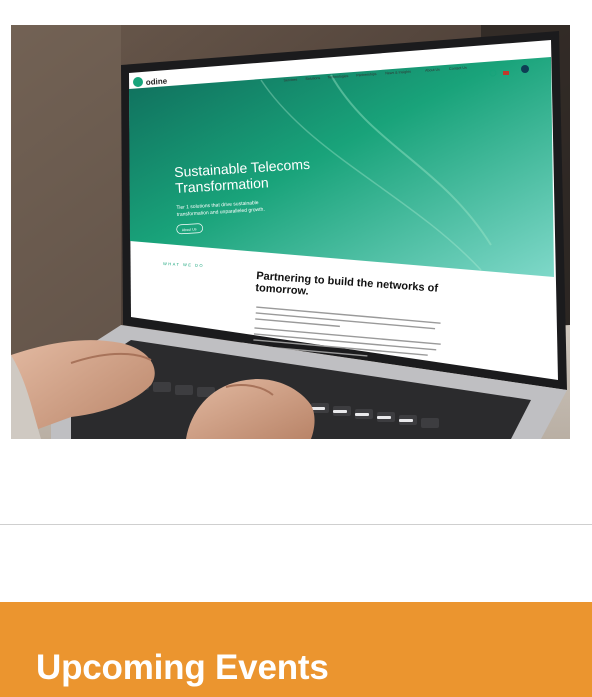 This screenshot has height=697, width=592. Describe the element at coordinates (296, 524) in the screenshot. I see `section-divider` at that location.